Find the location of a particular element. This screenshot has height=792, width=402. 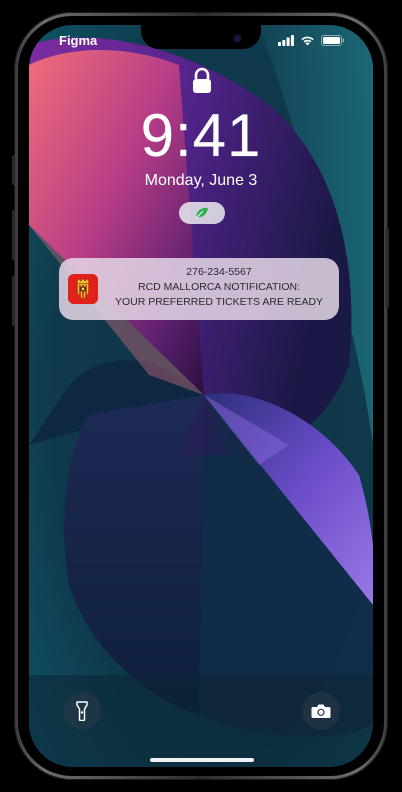

clock-time: 9:41 is located at coordinates (201, 135).